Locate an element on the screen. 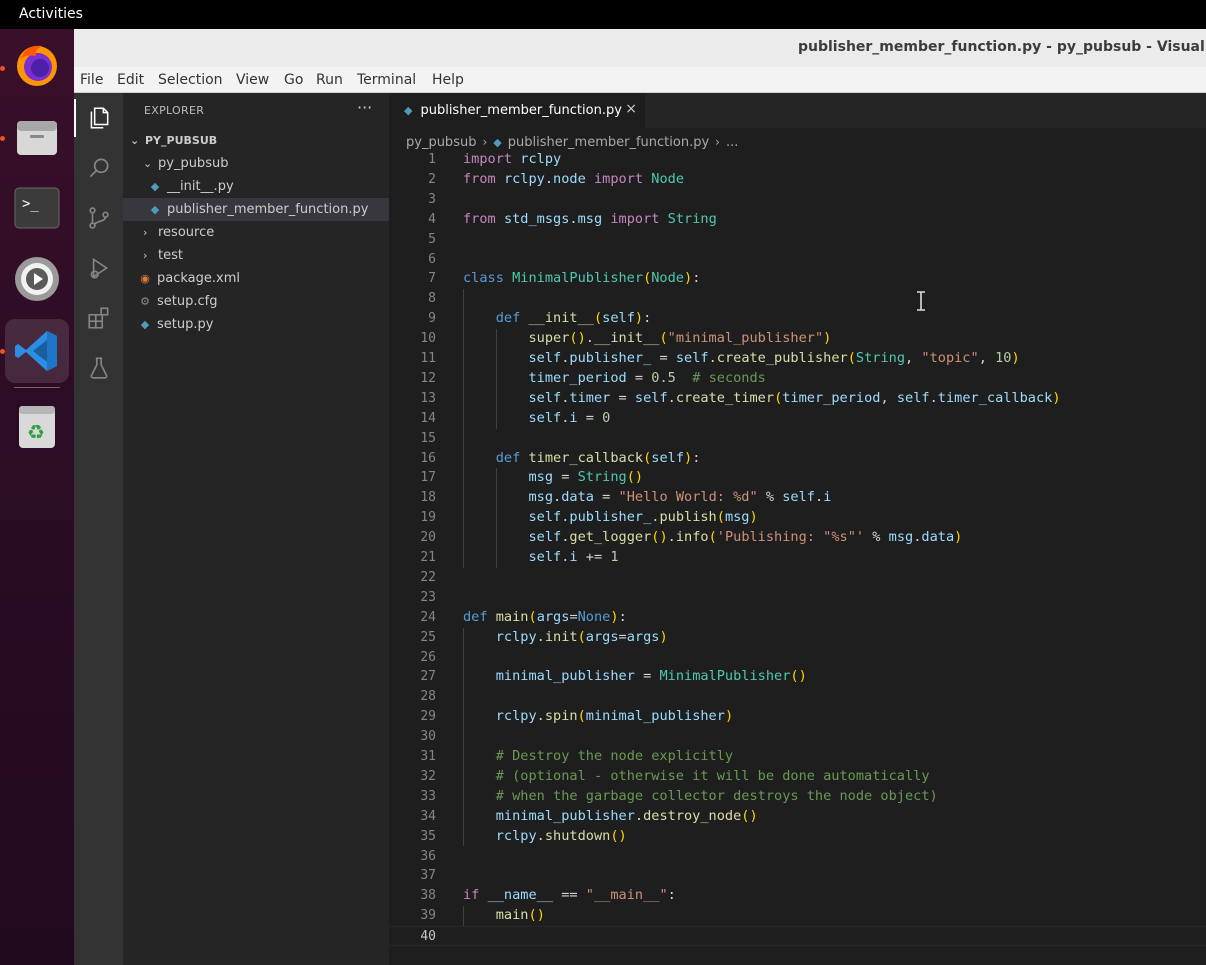  code-text: class MinimalPublisher(Node): is located at coordinates (582, 278).